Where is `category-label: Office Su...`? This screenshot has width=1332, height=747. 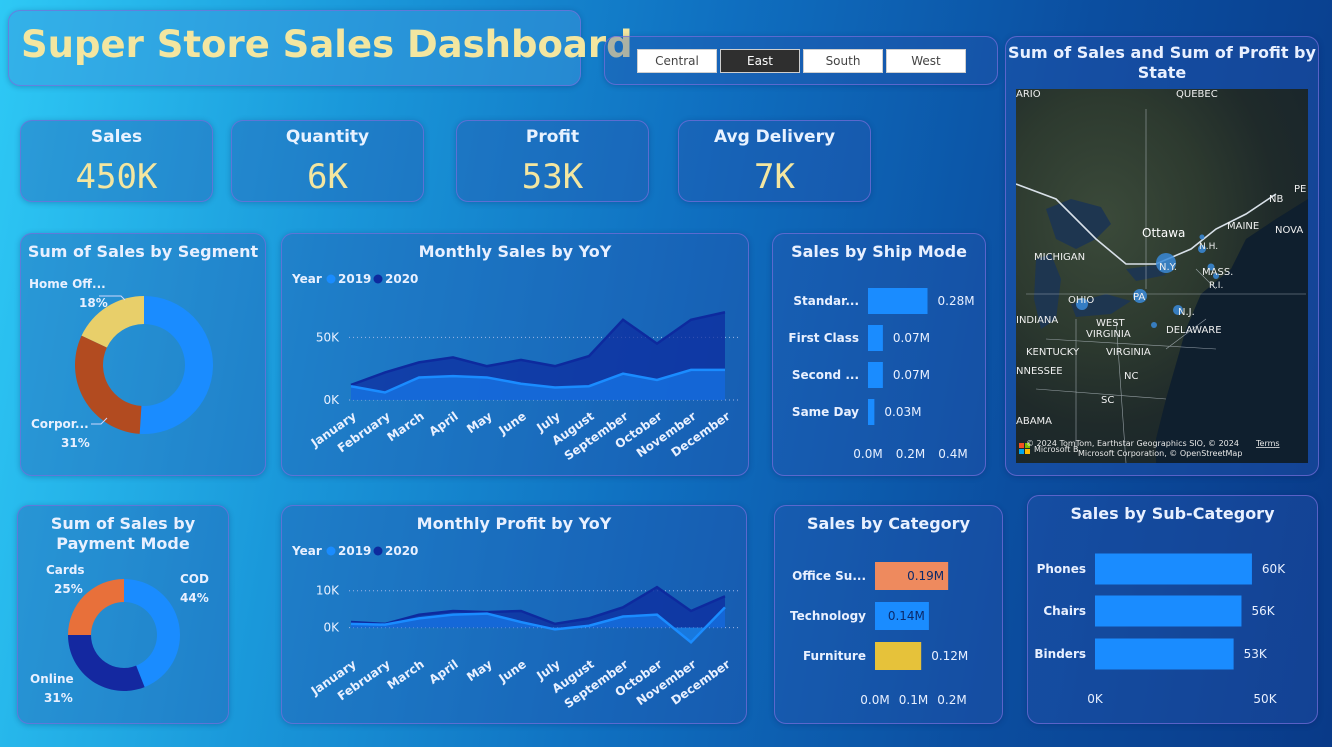
category-label: Office Su... is located at coordinates (829, 576).